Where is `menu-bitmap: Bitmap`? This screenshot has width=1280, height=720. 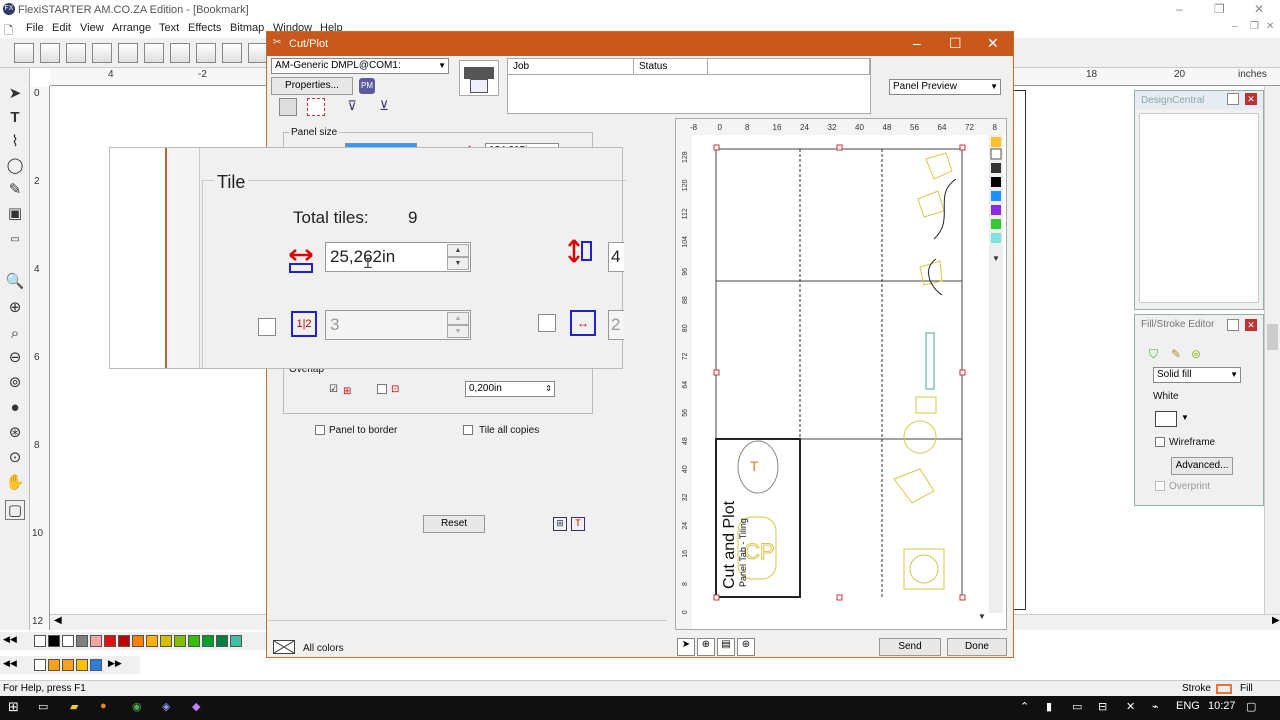 menu-bitmap: Bitmap is located at coordinates (247, 28).